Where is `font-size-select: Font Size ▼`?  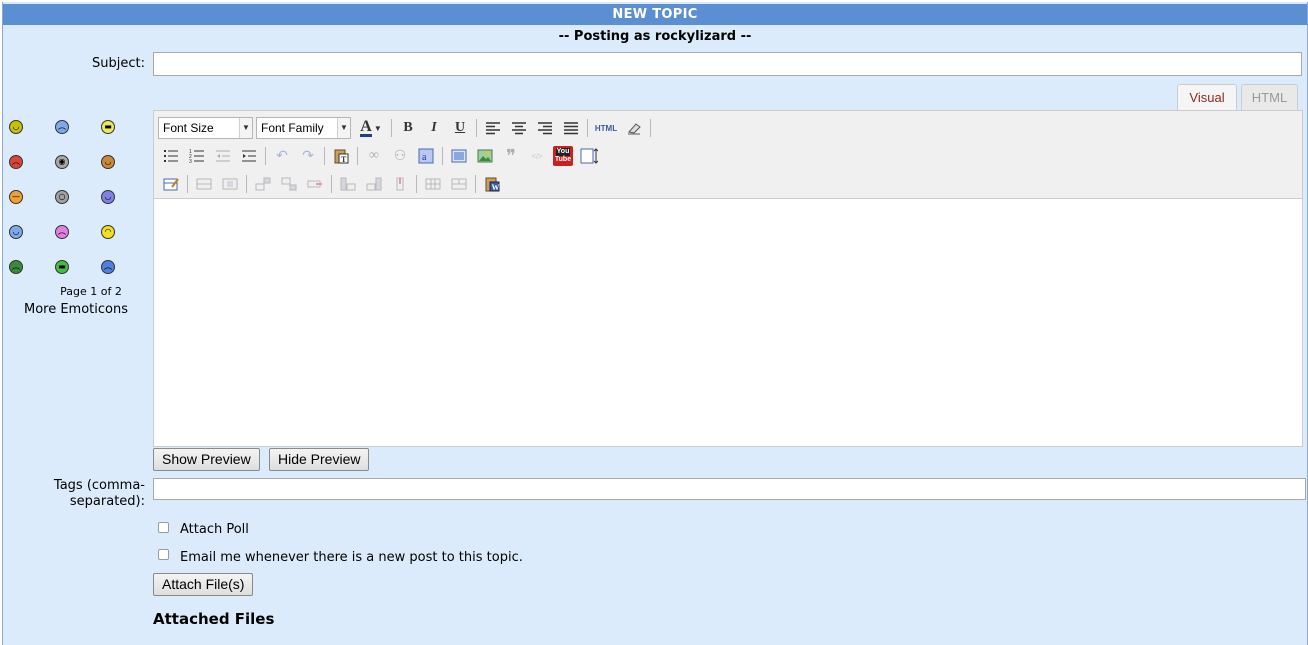 font-size-select: Font Size ▼ is located at coordinates (205, 128).